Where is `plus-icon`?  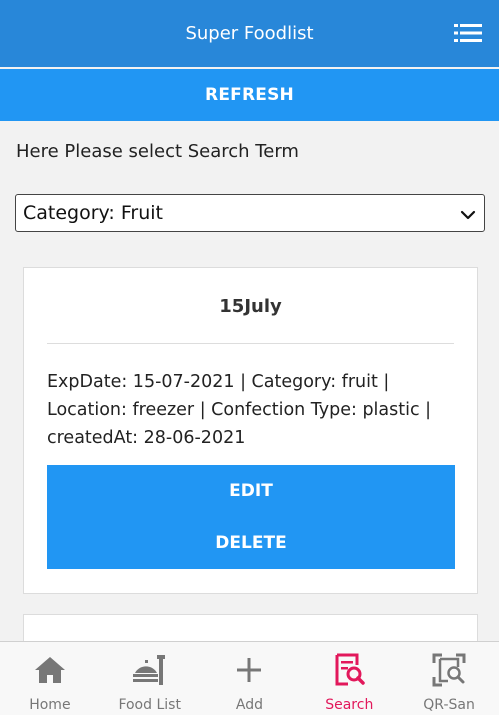 plus-icon is located at coordinates (249, 670).